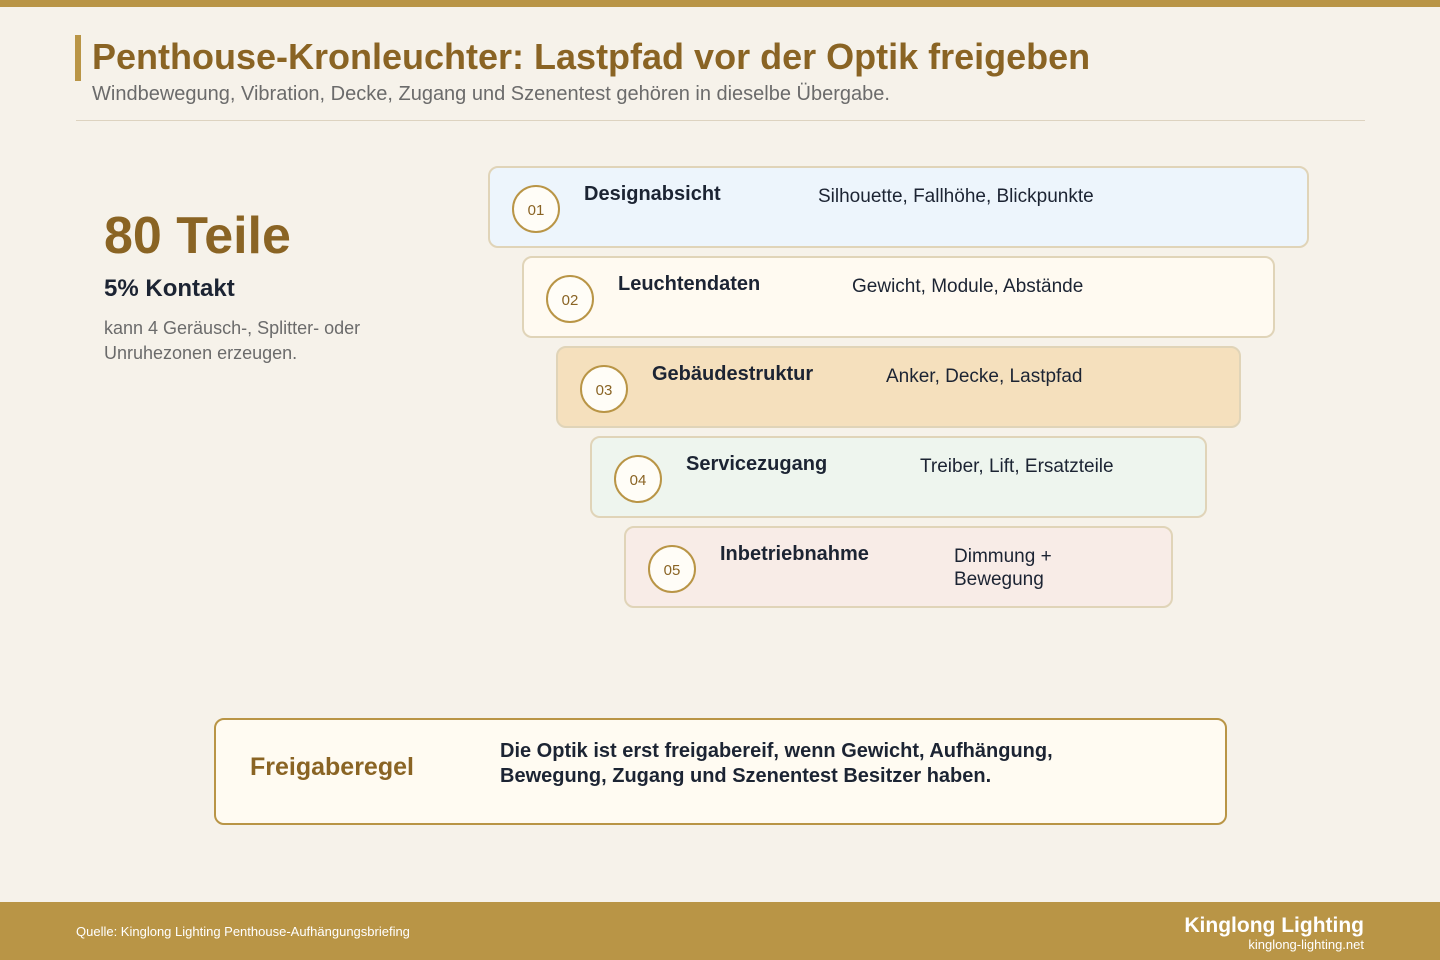 The height and width of the screenshot is (960, 1440). Describe the element at coordinates (604, 389) in the screenshot. I see `step-number-badge: 03` at that location.